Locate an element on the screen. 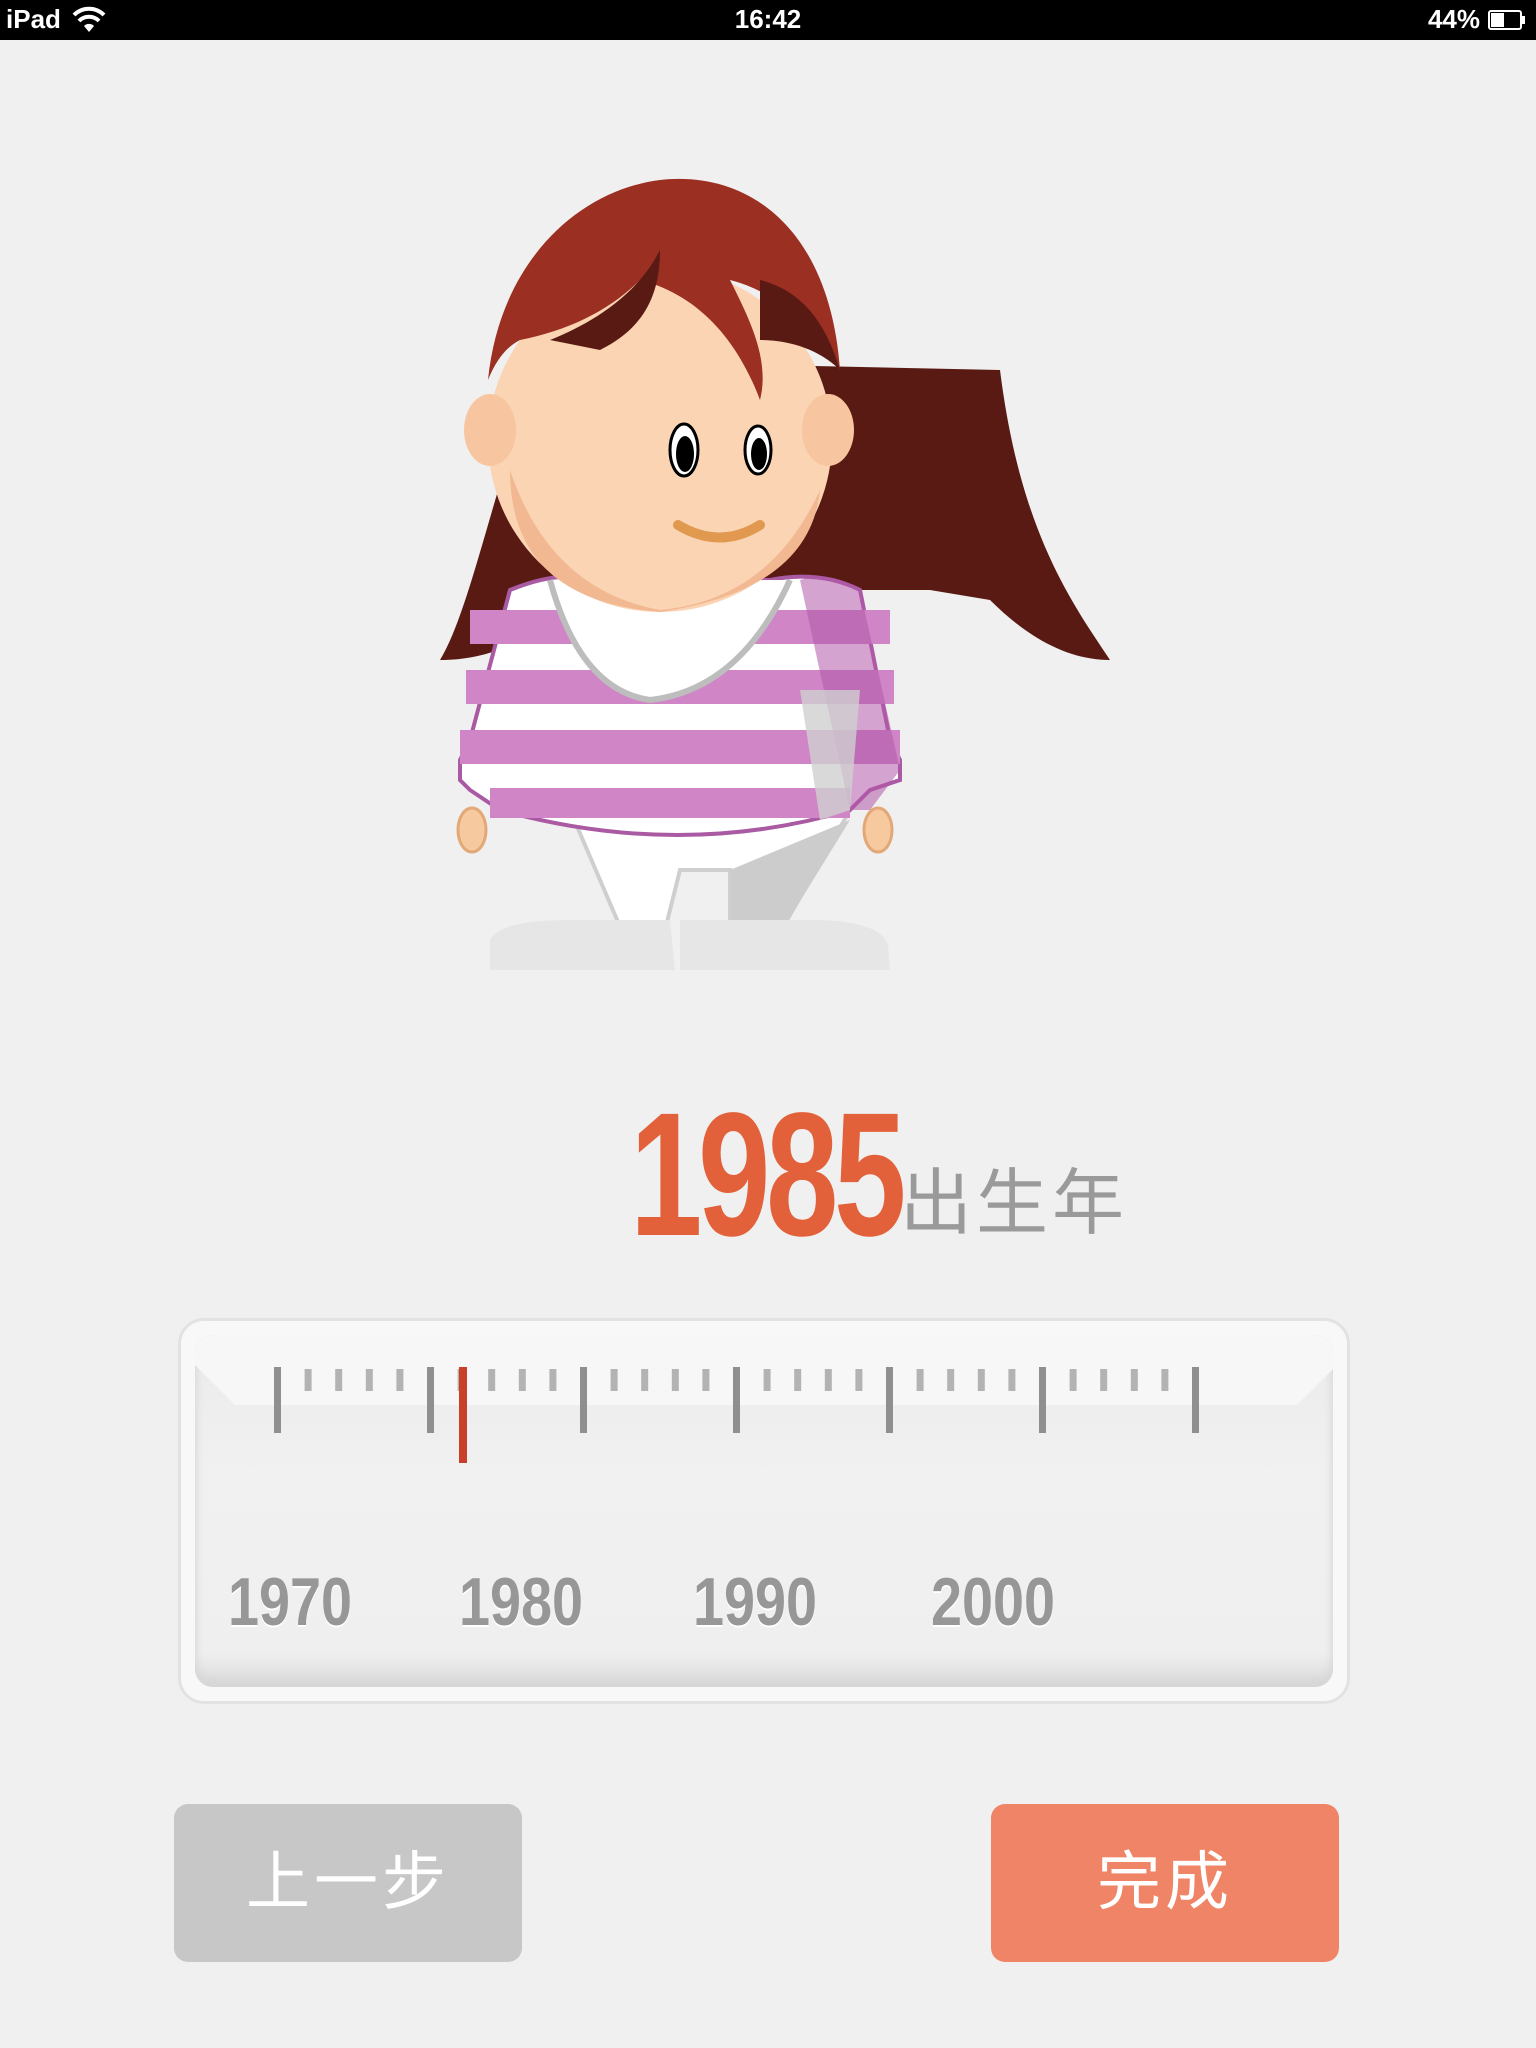 The height and width of the screenshot is (2048, 1536). status-time: 16:42 is located at coordinates (768, 19).